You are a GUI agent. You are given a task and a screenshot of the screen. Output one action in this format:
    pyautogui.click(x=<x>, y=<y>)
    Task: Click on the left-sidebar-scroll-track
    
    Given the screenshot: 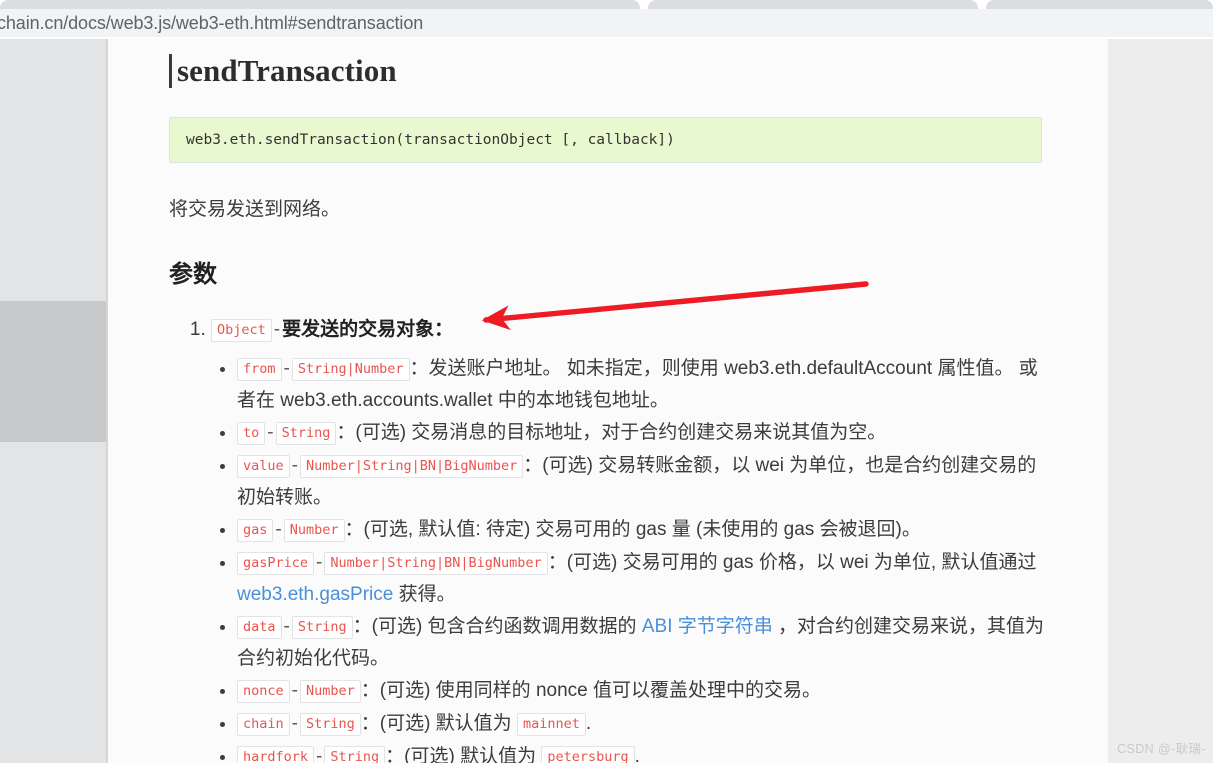 What is the action you would take?
    pyautogui.click(x=53, y=401)
    